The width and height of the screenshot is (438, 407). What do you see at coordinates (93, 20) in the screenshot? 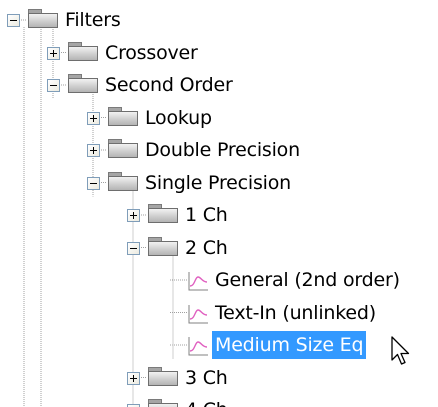
I see `tree-item-label: Filters` at bounding box center [93, 20].